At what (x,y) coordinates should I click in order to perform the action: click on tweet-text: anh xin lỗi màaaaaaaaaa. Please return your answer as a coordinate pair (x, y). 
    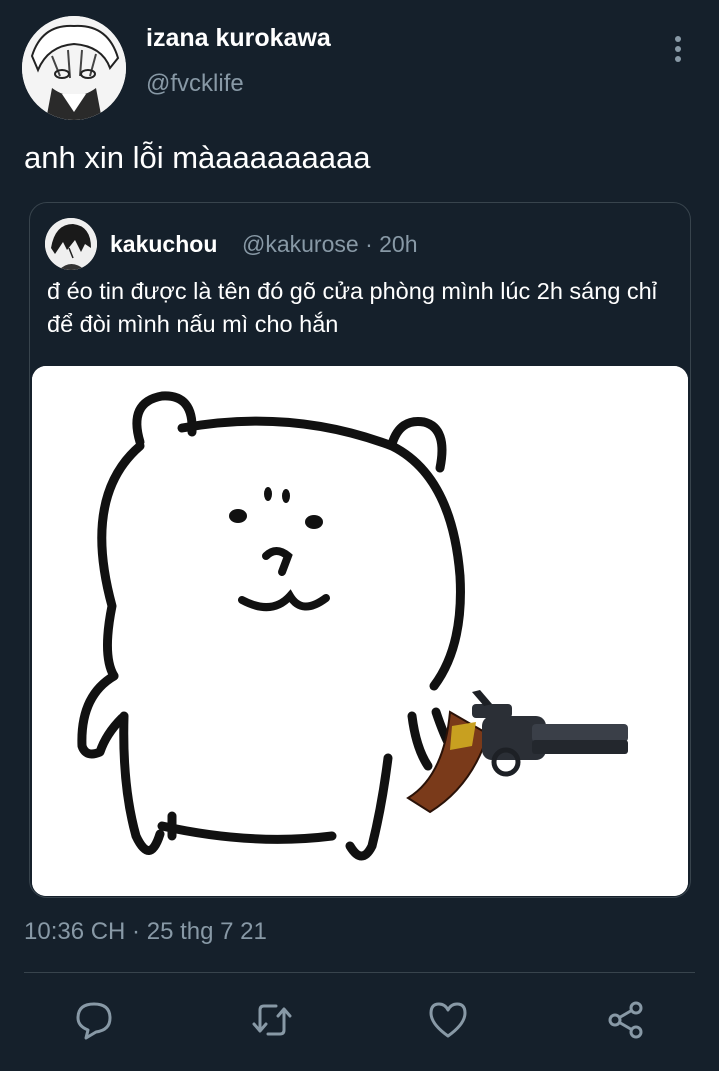
    Looking at the image, I should click on (197, 157).